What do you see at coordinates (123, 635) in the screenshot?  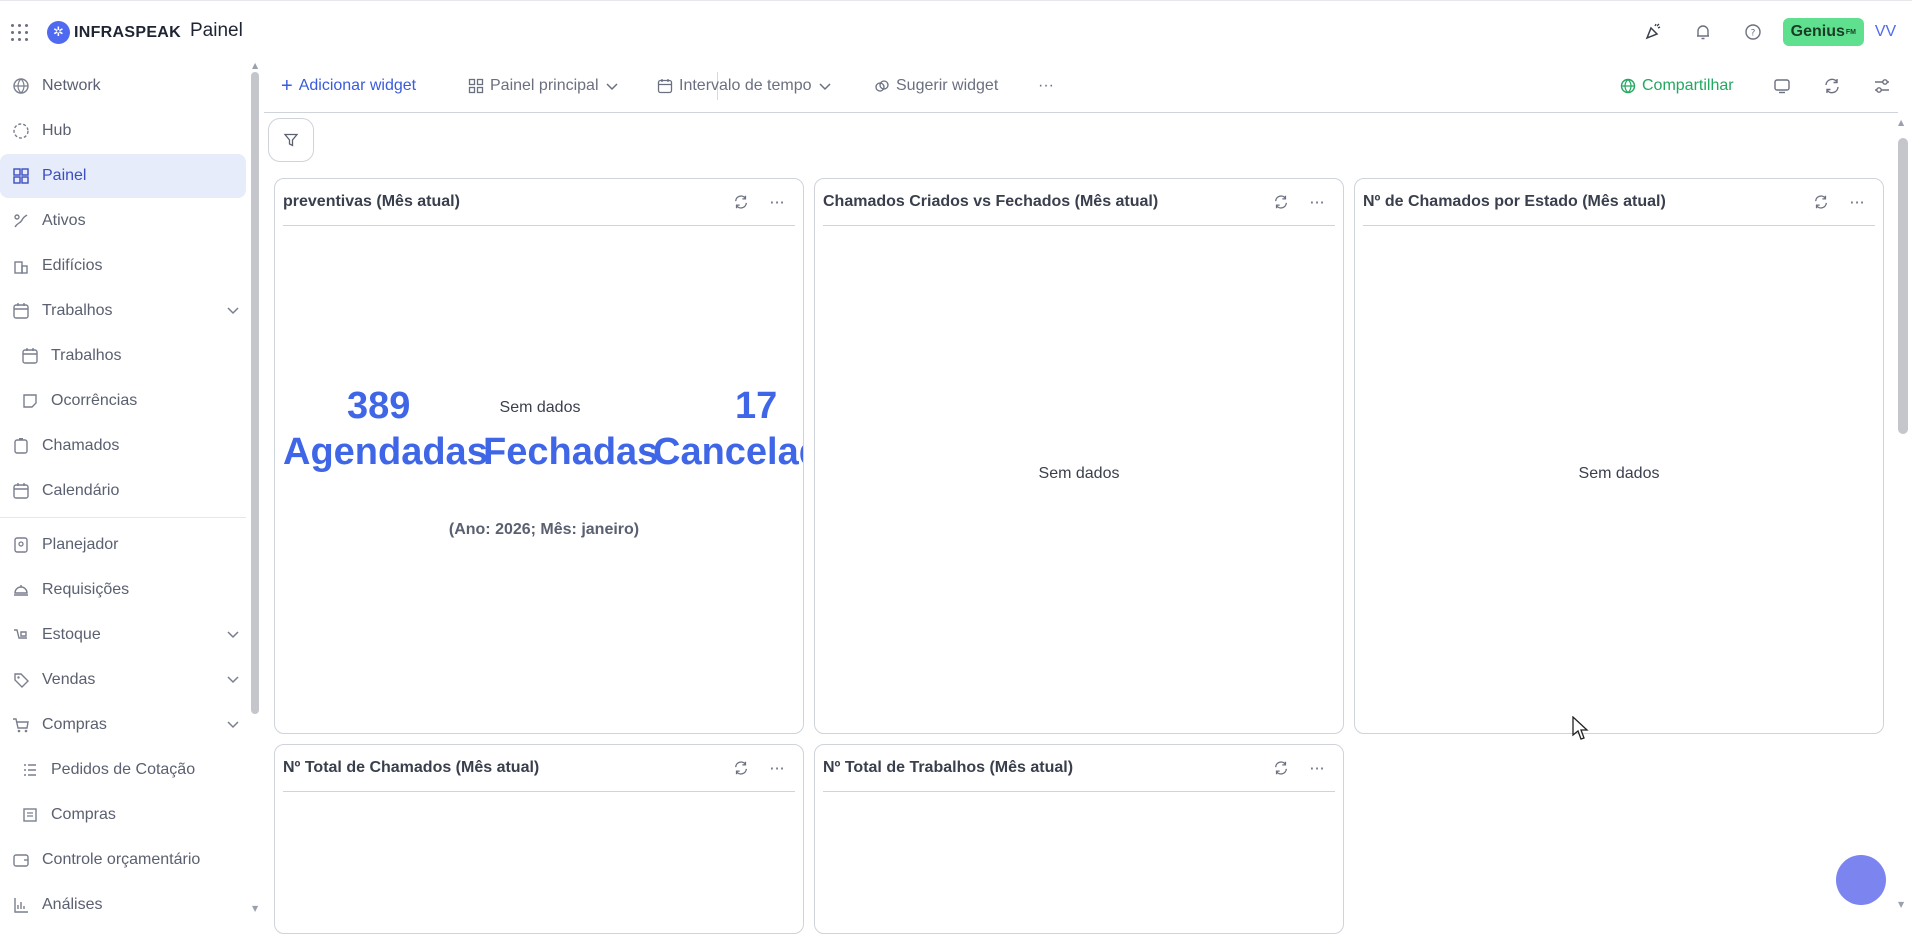 I see `sidebar-item-estoque: Estoque` at bounding box center [123, 635].